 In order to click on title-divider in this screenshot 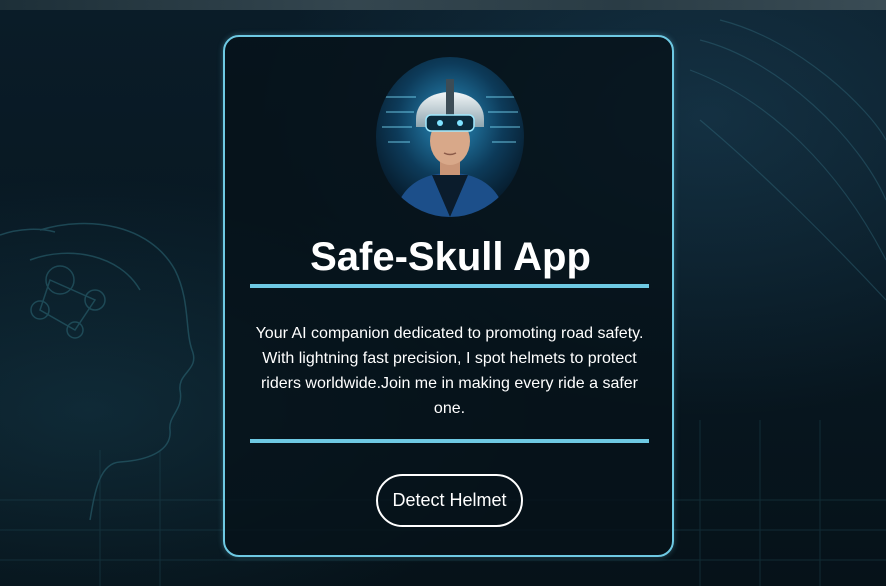, I will do `click(449, 286)`.